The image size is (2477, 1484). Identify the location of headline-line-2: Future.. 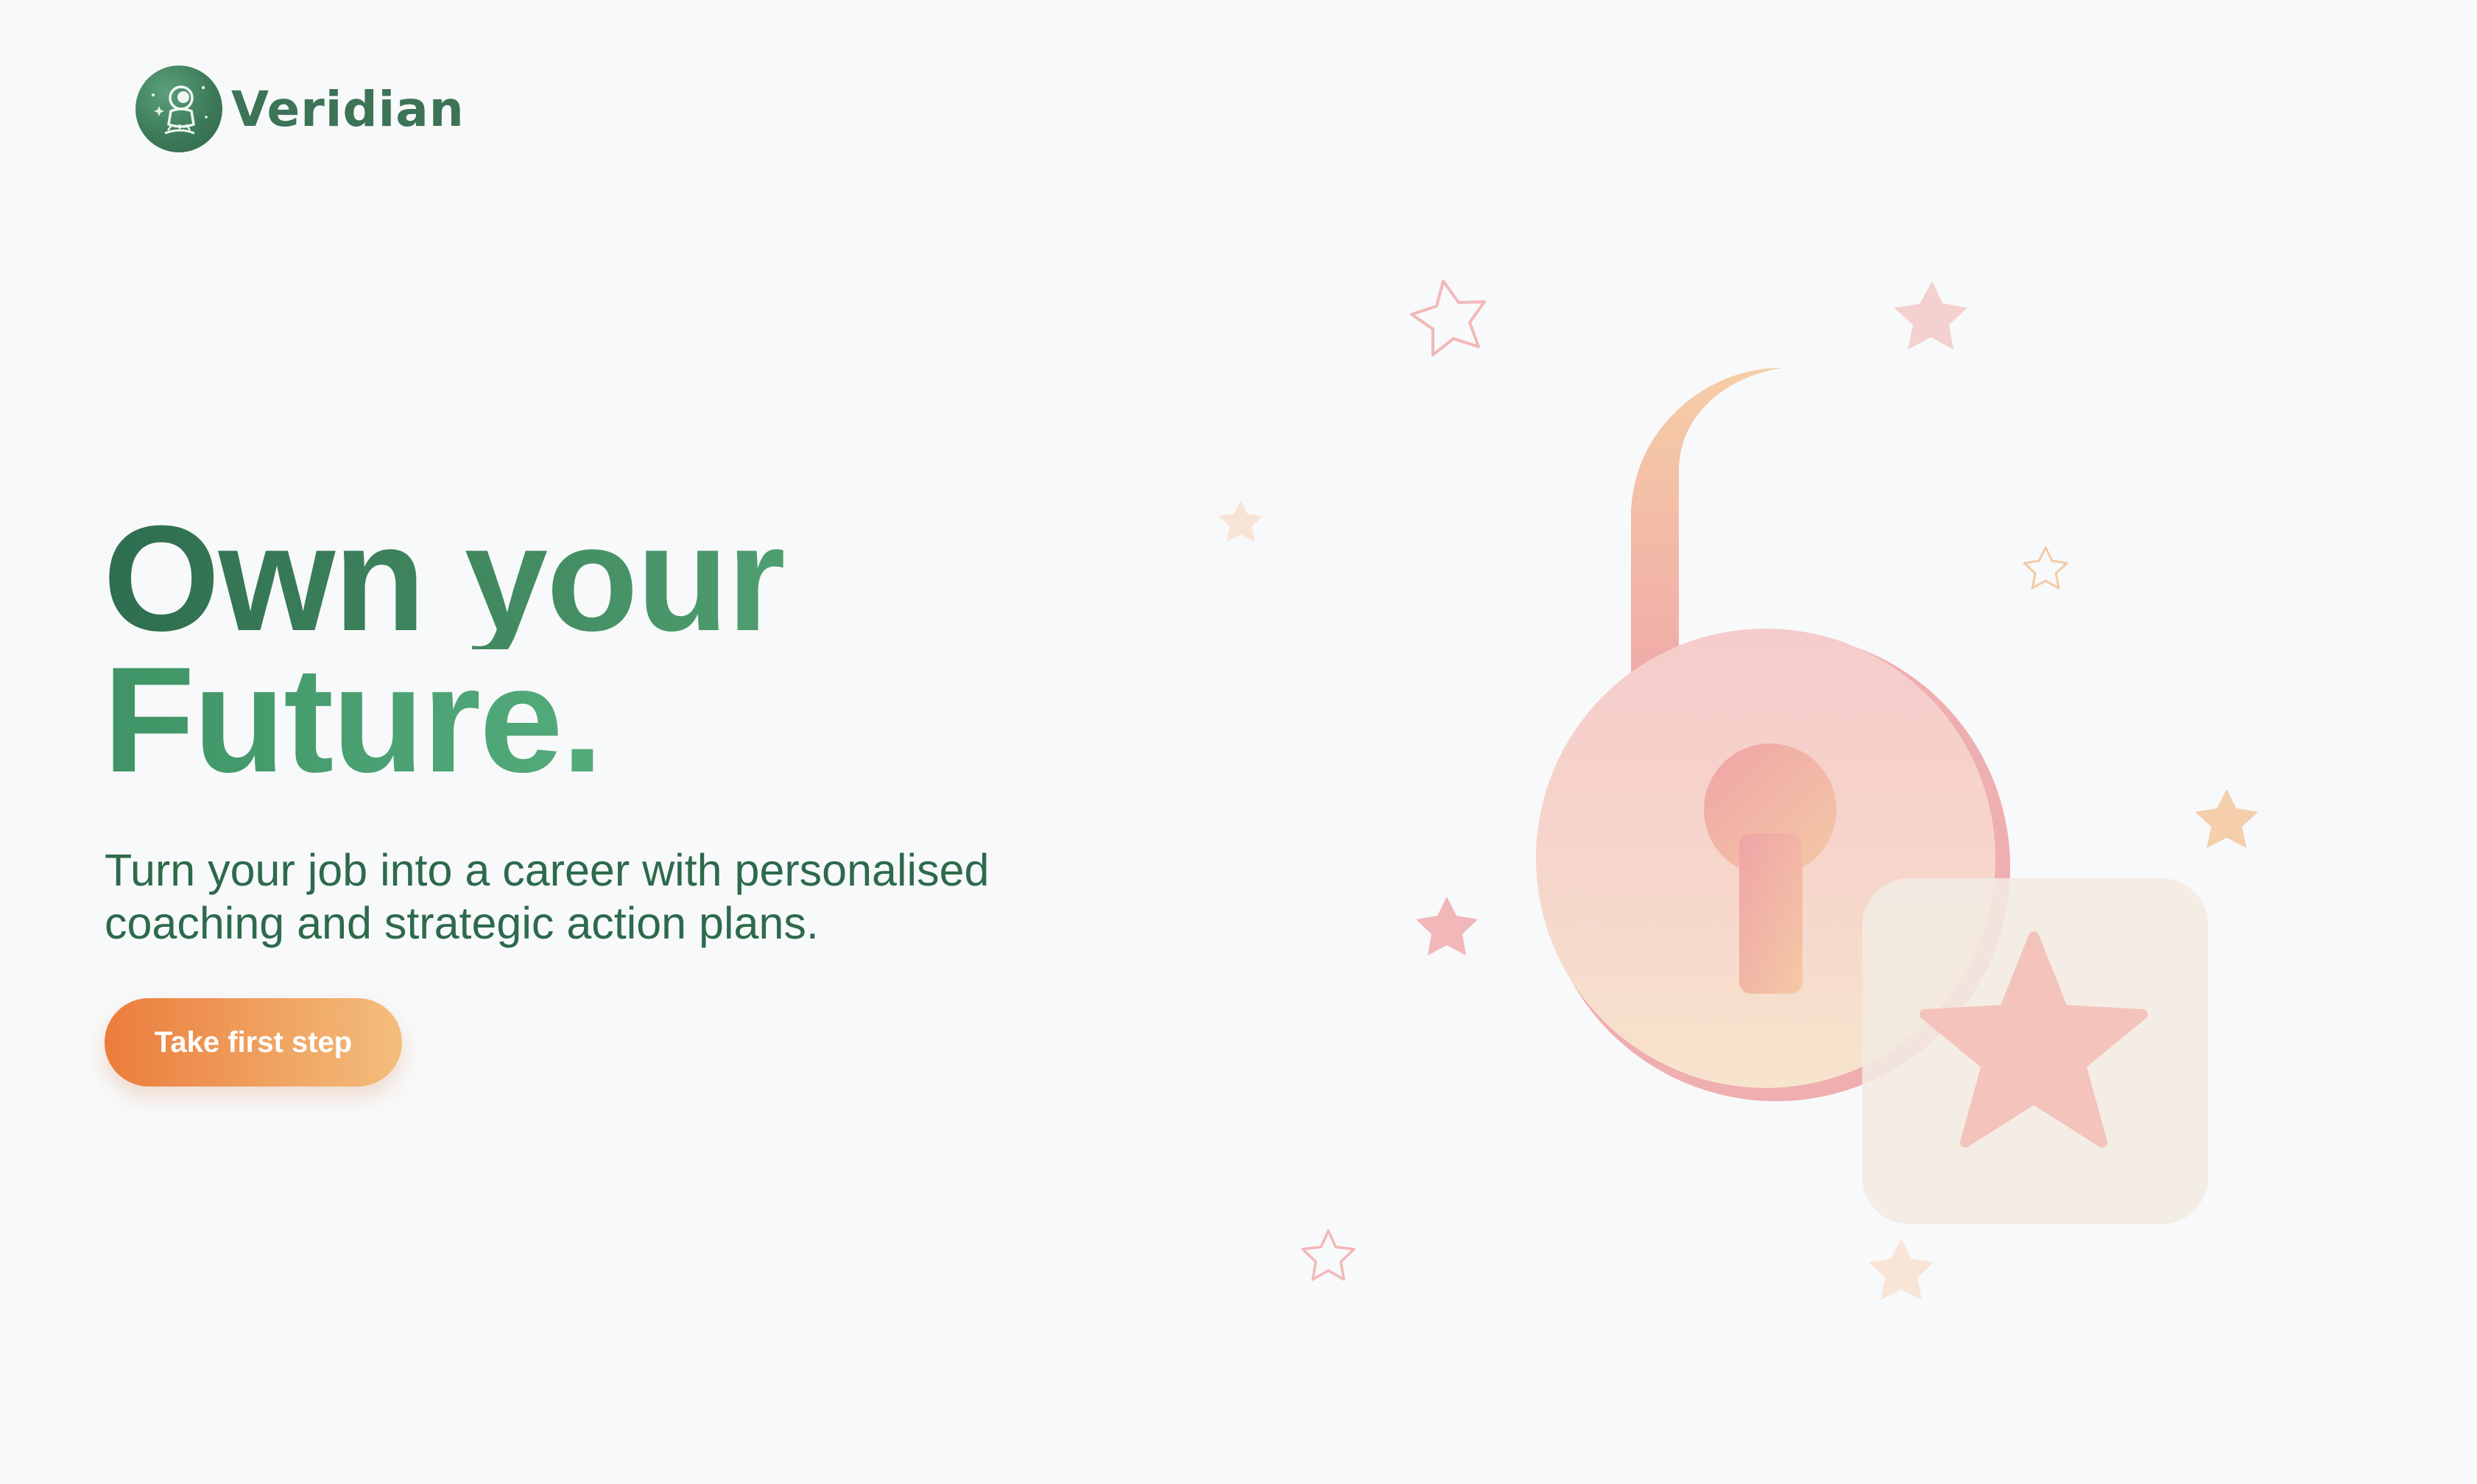
(444, 720).